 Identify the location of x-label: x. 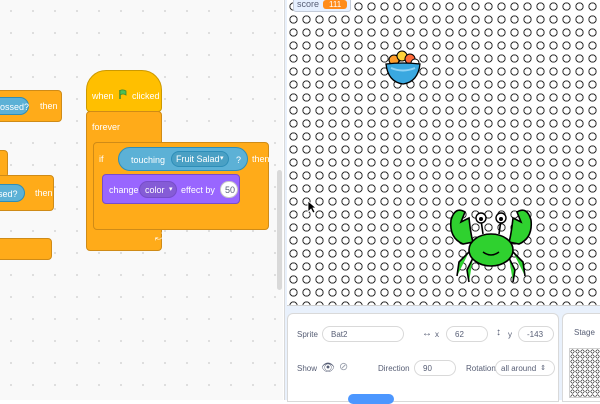
(437, 334).